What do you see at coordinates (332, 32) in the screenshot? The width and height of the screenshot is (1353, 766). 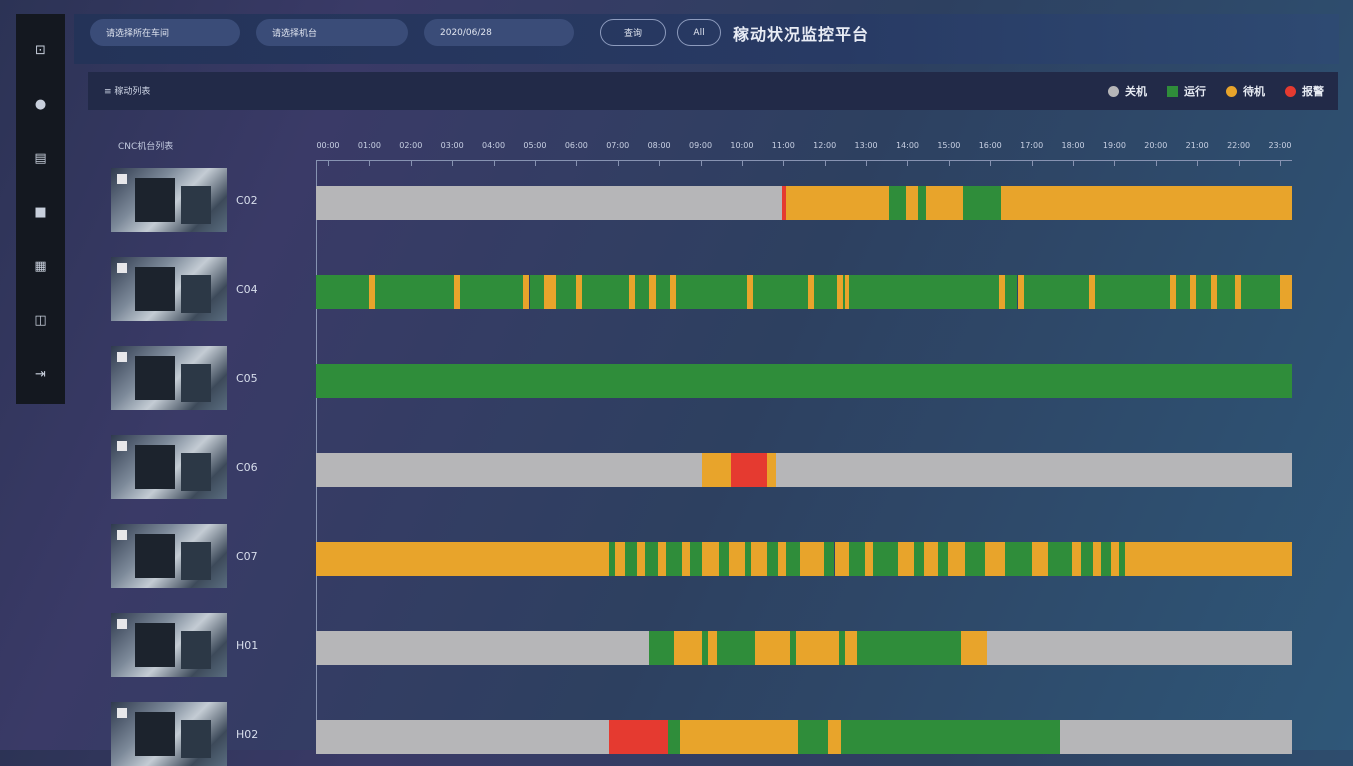 I see `machine-select: 请选择机台` at bounding box center [332, 32].